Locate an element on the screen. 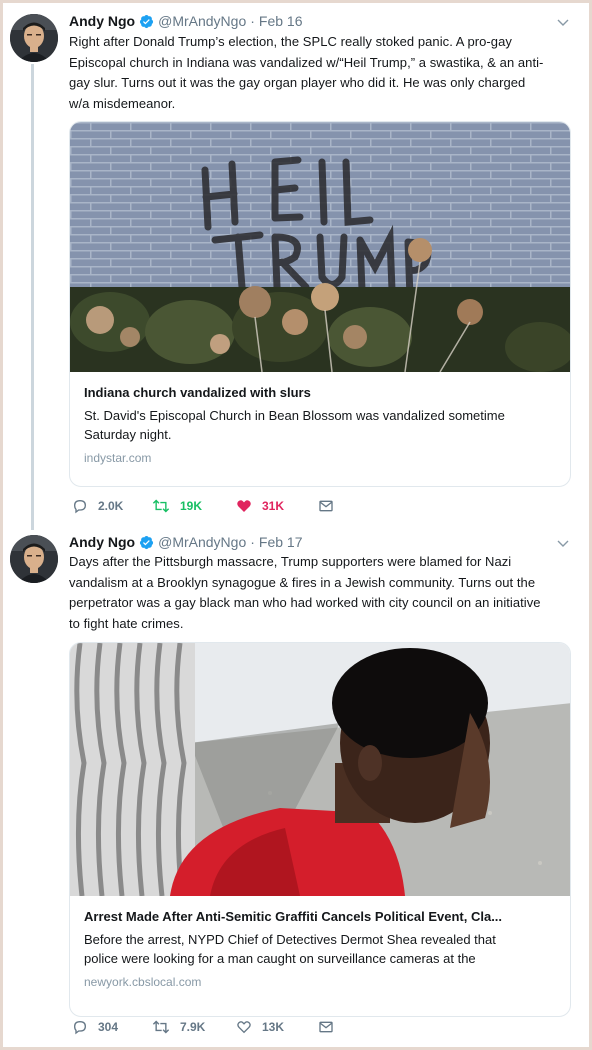 This screenshot has width=592, height=1050. card-description-line: Saturday night. is located at coordinates (128, 434).